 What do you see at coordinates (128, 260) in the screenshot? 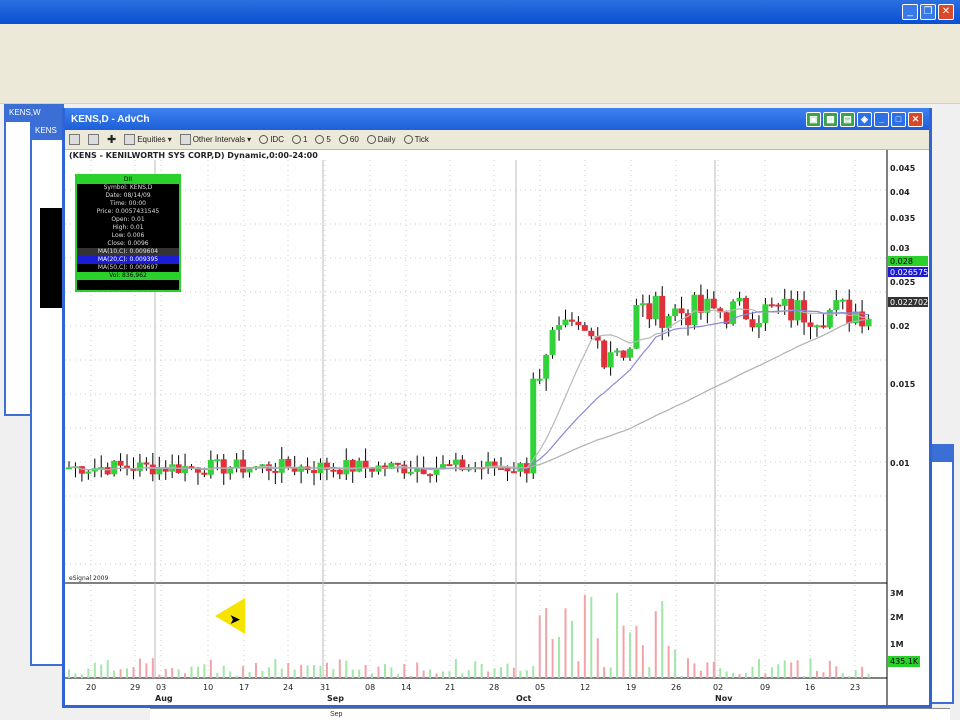
I see `info-ma20: MA(20,C): 0.009395` at bounding box center [128, 260].